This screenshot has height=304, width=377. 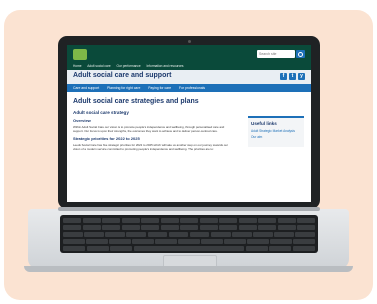 I want to click on site-header: Search site, so click(x=189, y=54).